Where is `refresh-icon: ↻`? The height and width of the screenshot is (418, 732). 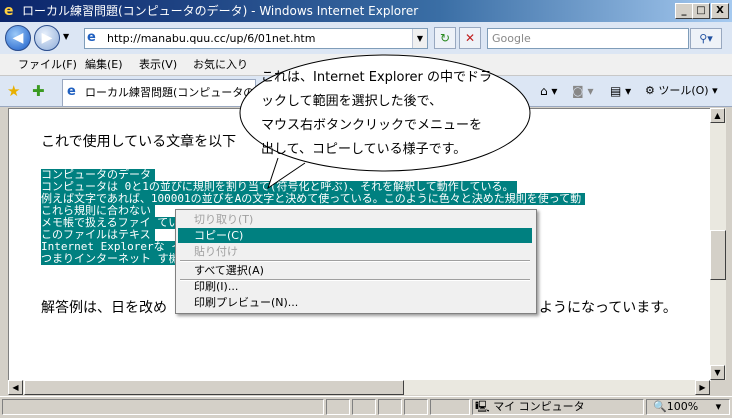
refresh-icon: ↻ is located at coordinates (445, 38).